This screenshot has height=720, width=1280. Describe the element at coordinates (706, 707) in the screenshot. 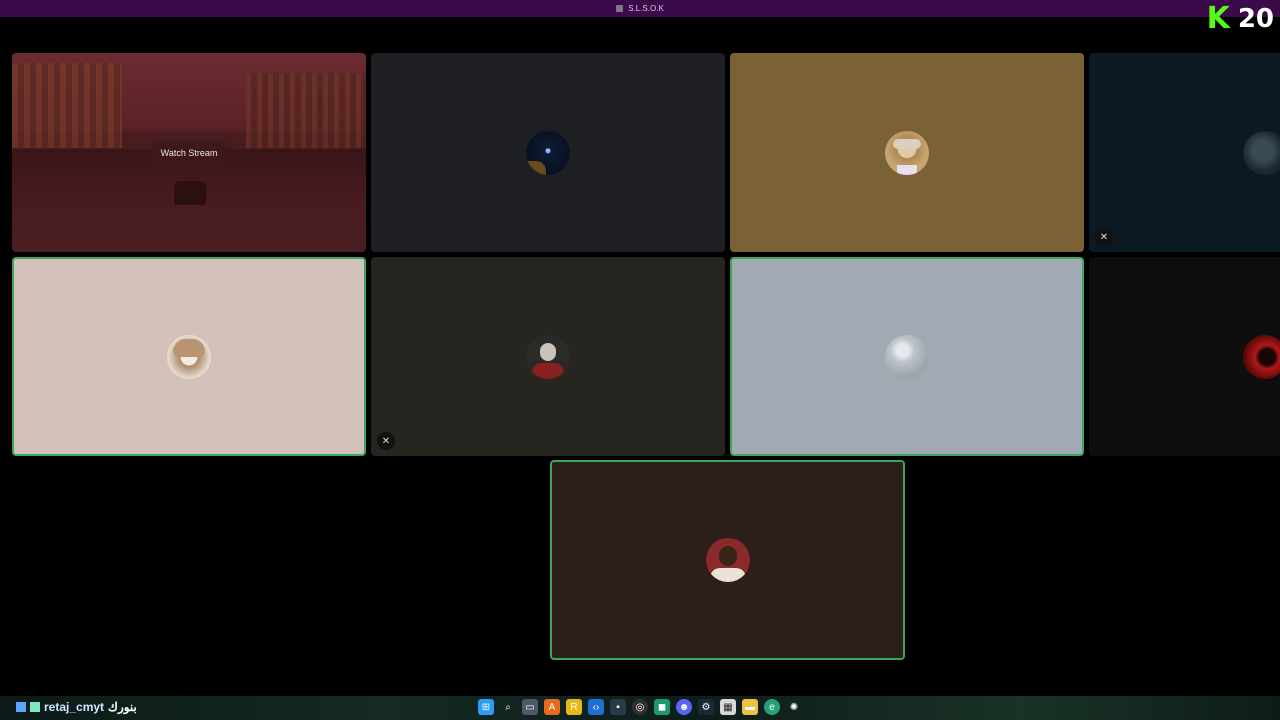

I see `steam-icon: ⚙` at that location.